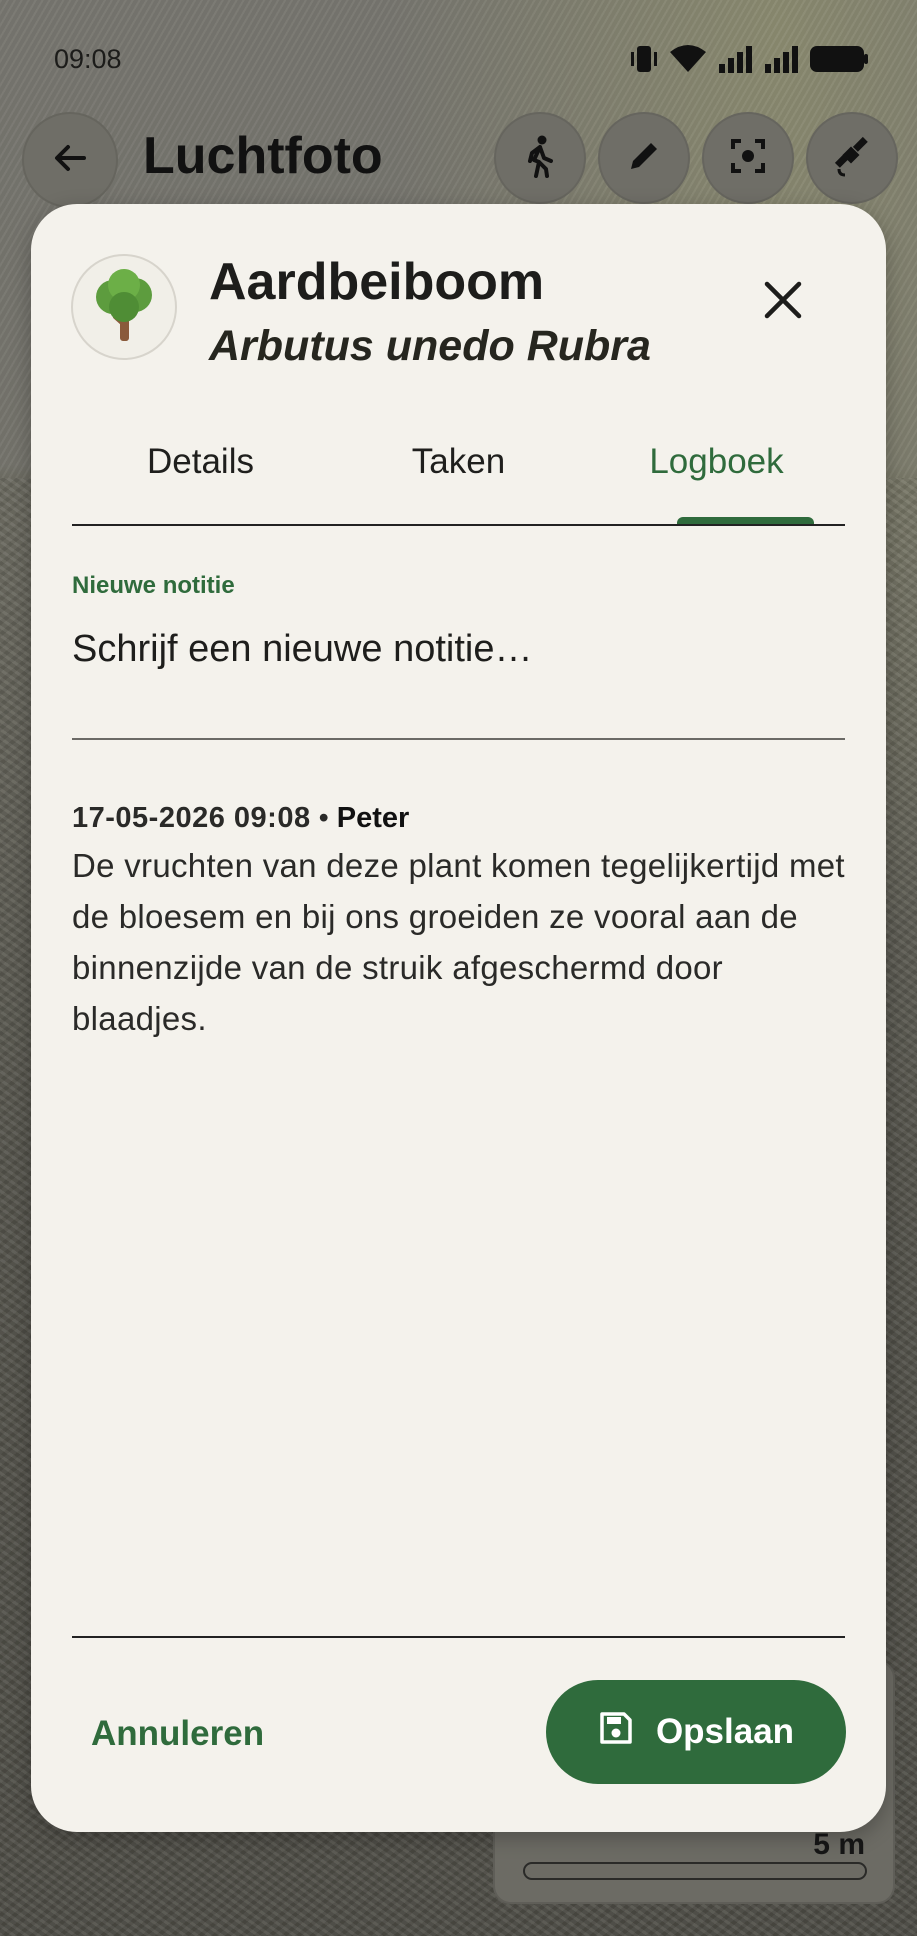 The width and height of the screenshot is (917, 1936). I want to click on edit-pencil-icon, so click(644, 158).